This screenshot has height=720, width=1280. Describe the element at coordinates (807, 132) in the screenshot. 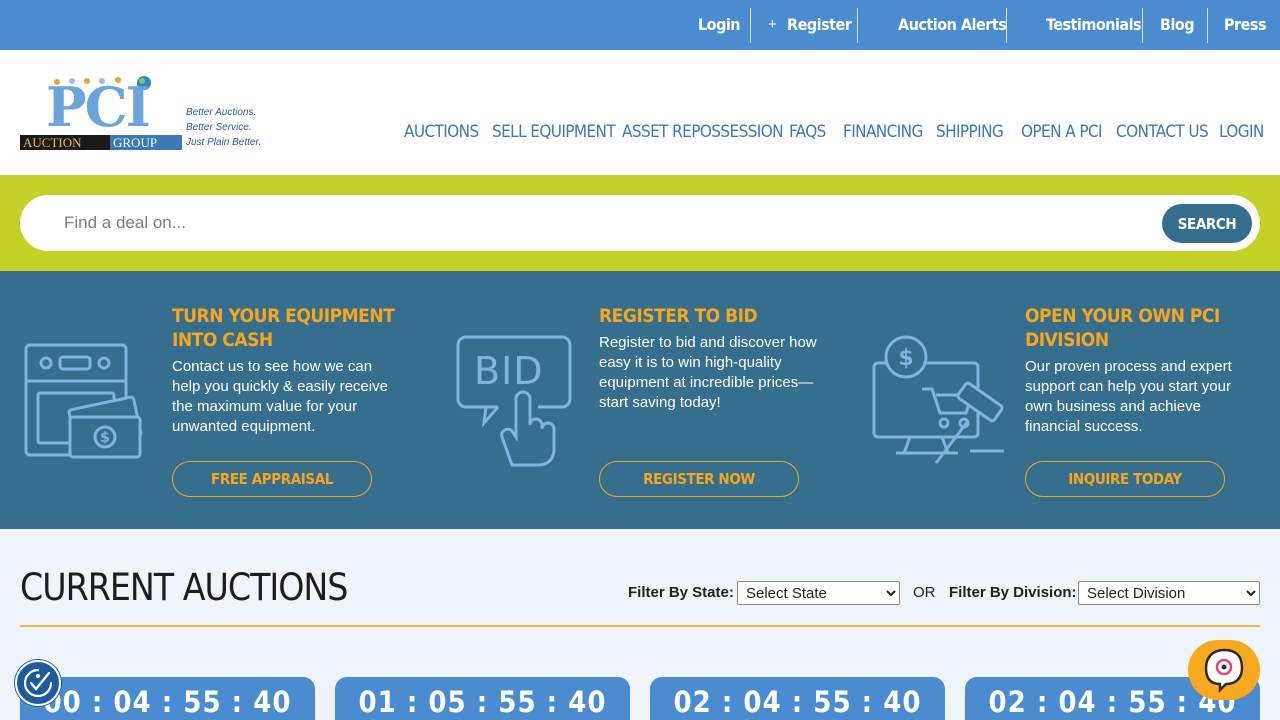

I see `nav-faqs: FAQS` at that location.